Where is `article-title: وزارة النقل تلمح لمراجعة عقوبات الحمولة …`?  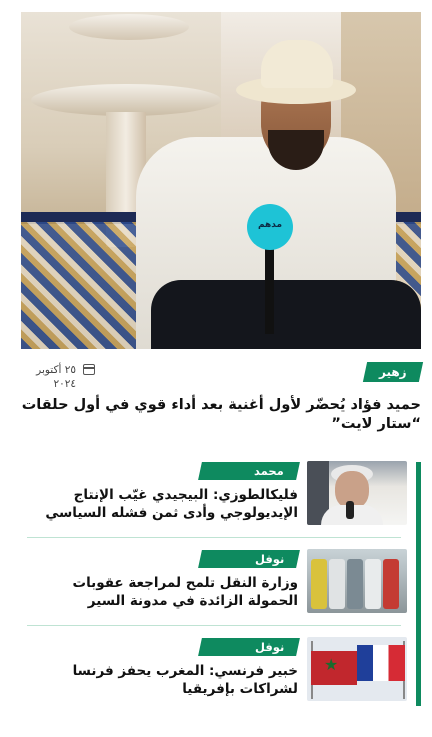 article-title: وزارة النقل تلمح لمراجعة عقوبات الحمولة … is located at coordinates (160, 592).